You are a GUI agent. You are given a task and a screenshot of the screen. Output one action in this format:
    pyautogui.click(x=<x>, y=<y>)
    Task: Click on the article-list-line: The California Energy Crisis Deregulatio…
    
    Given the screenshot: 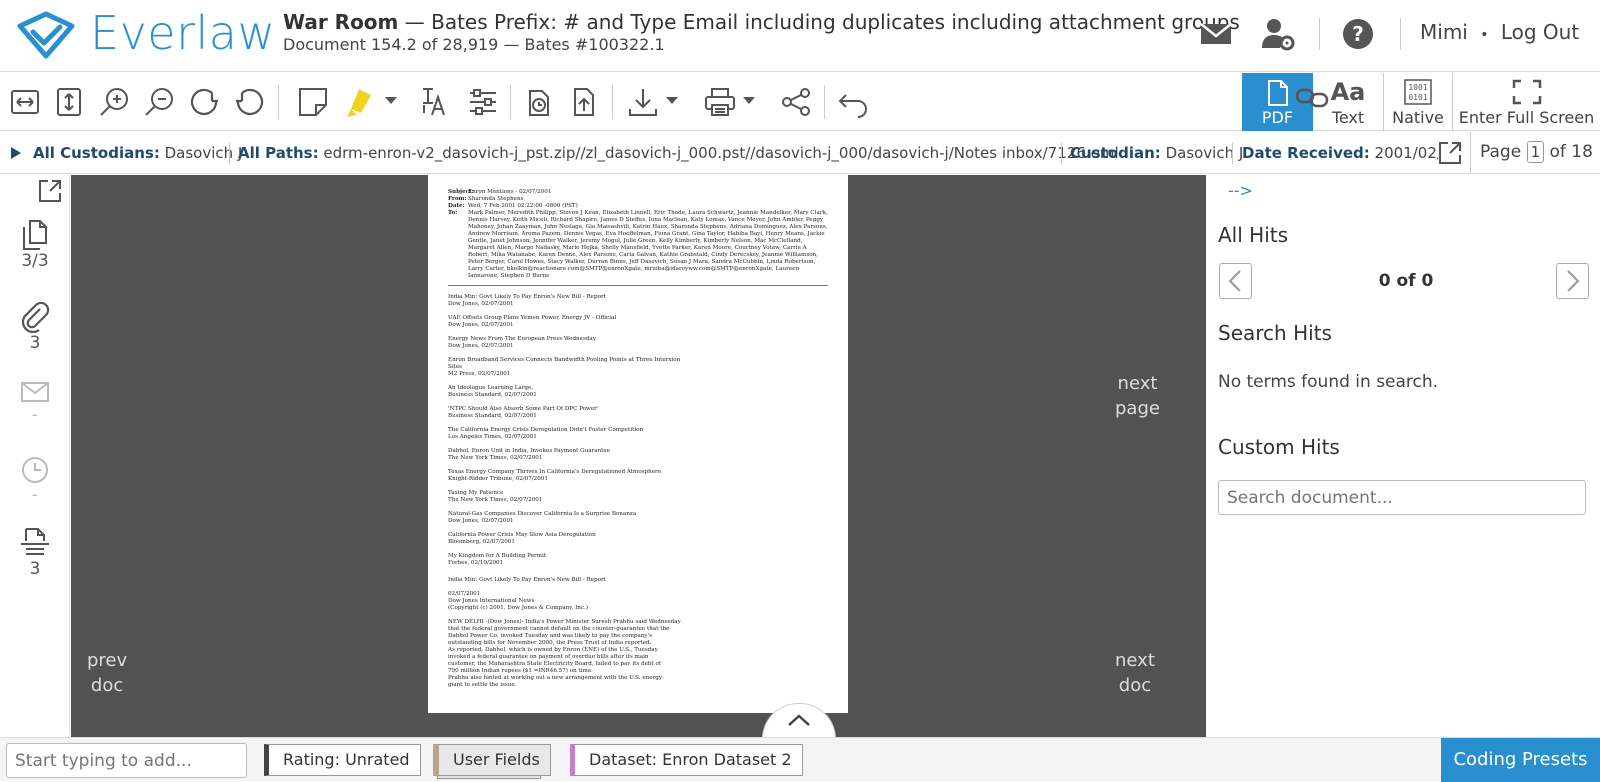 What is the action you would take?
    pyautogui.click(x=546, y=430)
    